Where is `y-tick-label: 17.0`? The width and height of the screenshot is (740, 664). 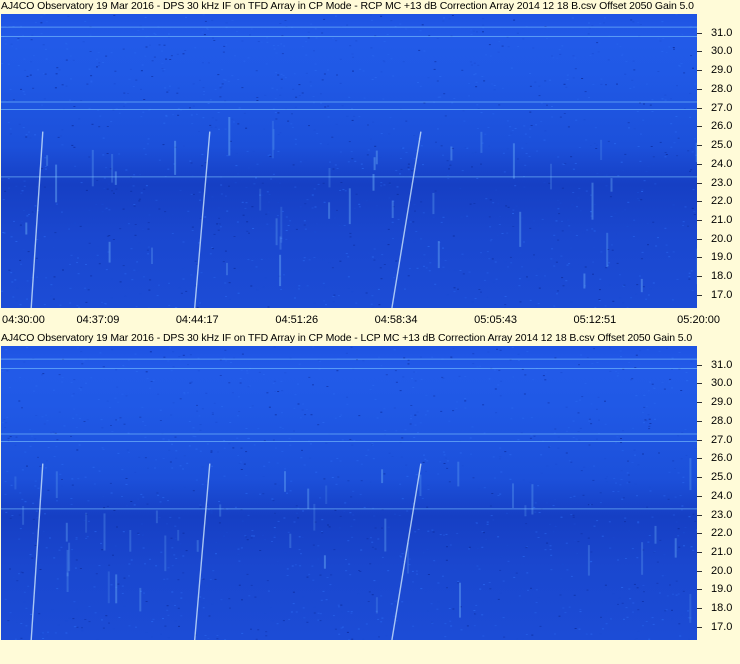
y-tick-label: 17.0 is located at coordinates (722, 626).